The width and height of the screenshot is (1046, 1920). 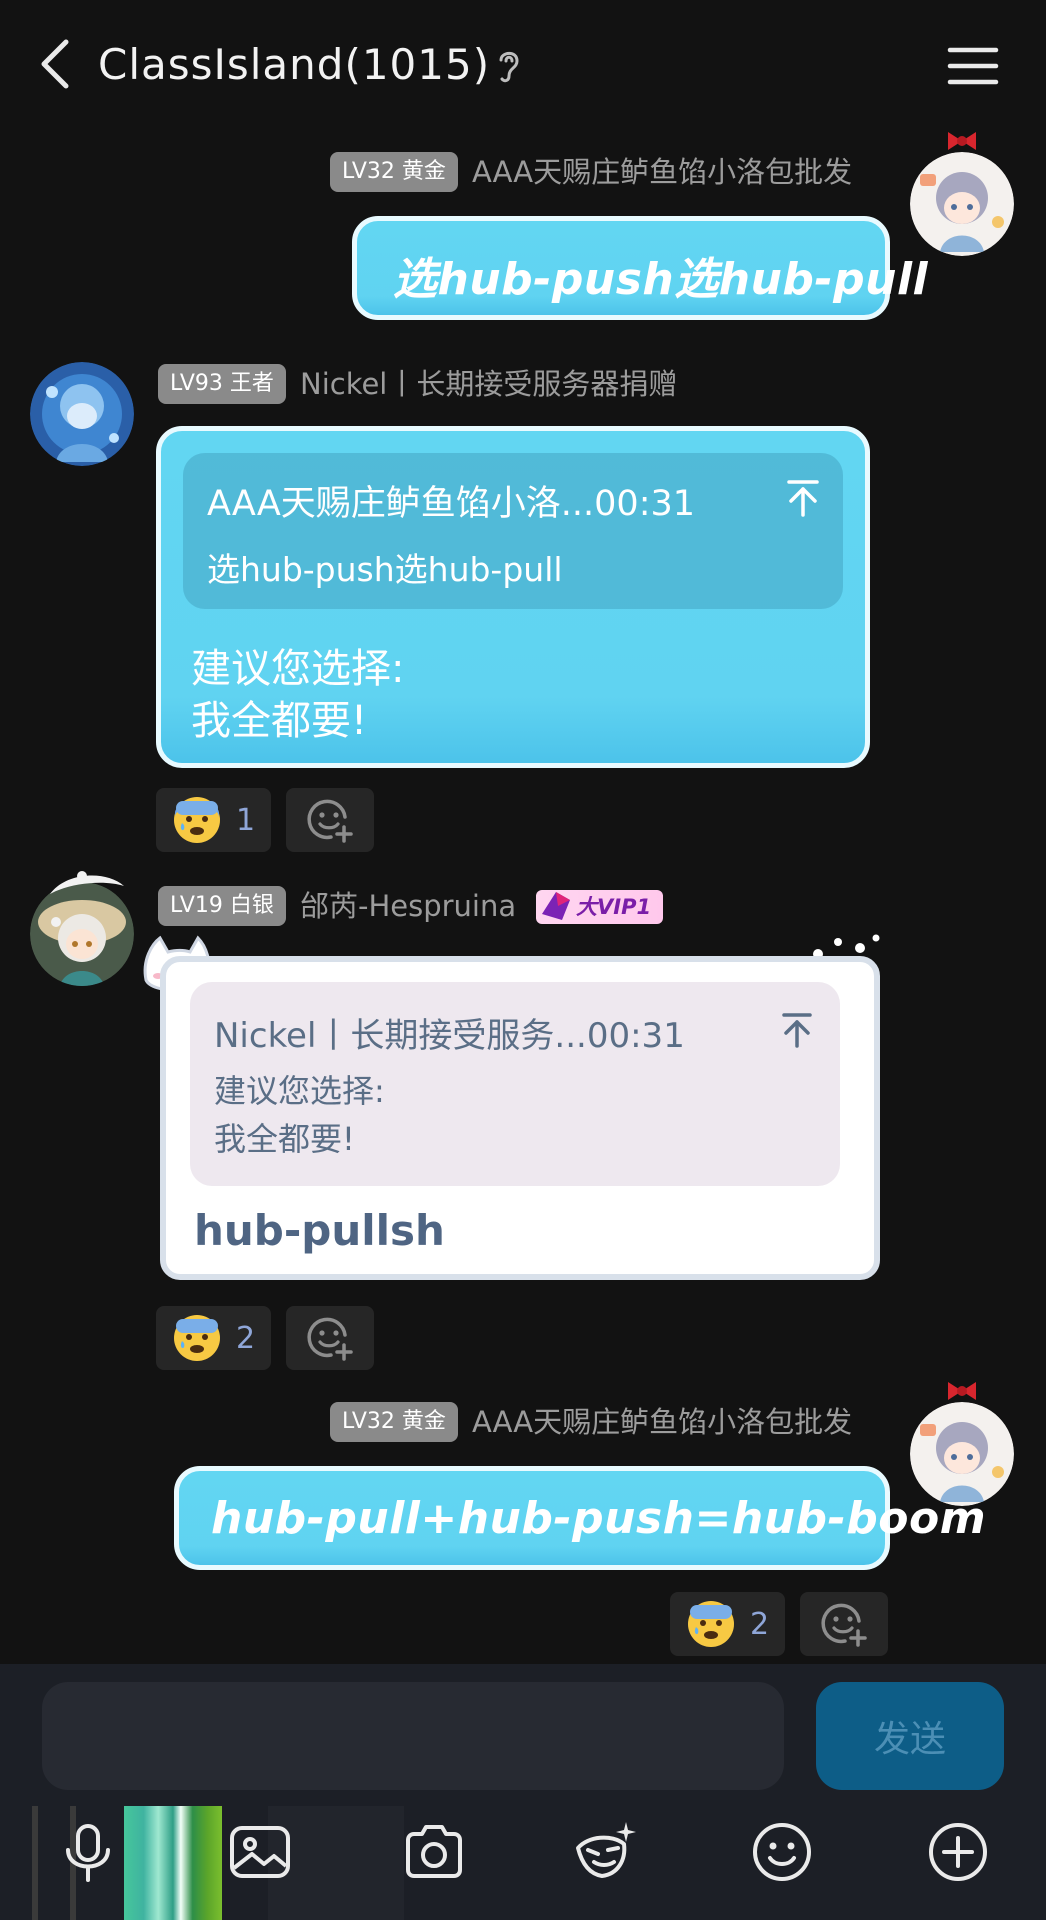 I want to click on emoji-icon, so click(x=782, y=1852).